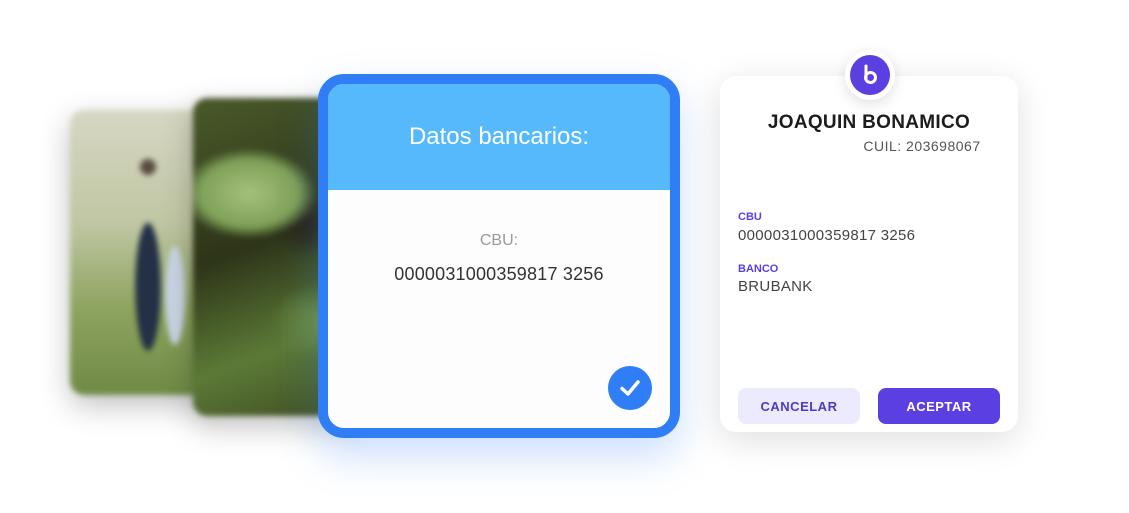 The image size is (1129, 513). I want to click on recipient-cuil: CUIL: 203698067, so click(922, 146).